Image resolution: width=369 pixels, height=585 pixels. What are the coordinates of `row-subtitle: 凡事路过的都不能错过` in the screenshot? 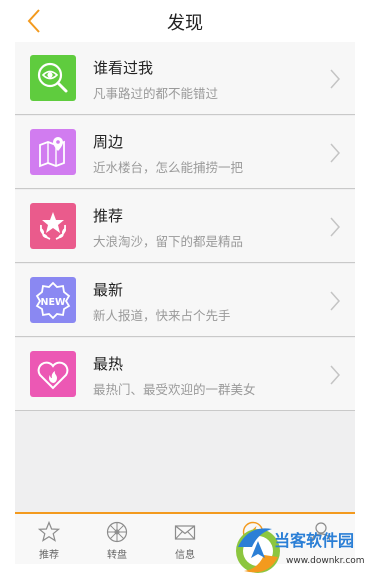 It's located at (156, 93).